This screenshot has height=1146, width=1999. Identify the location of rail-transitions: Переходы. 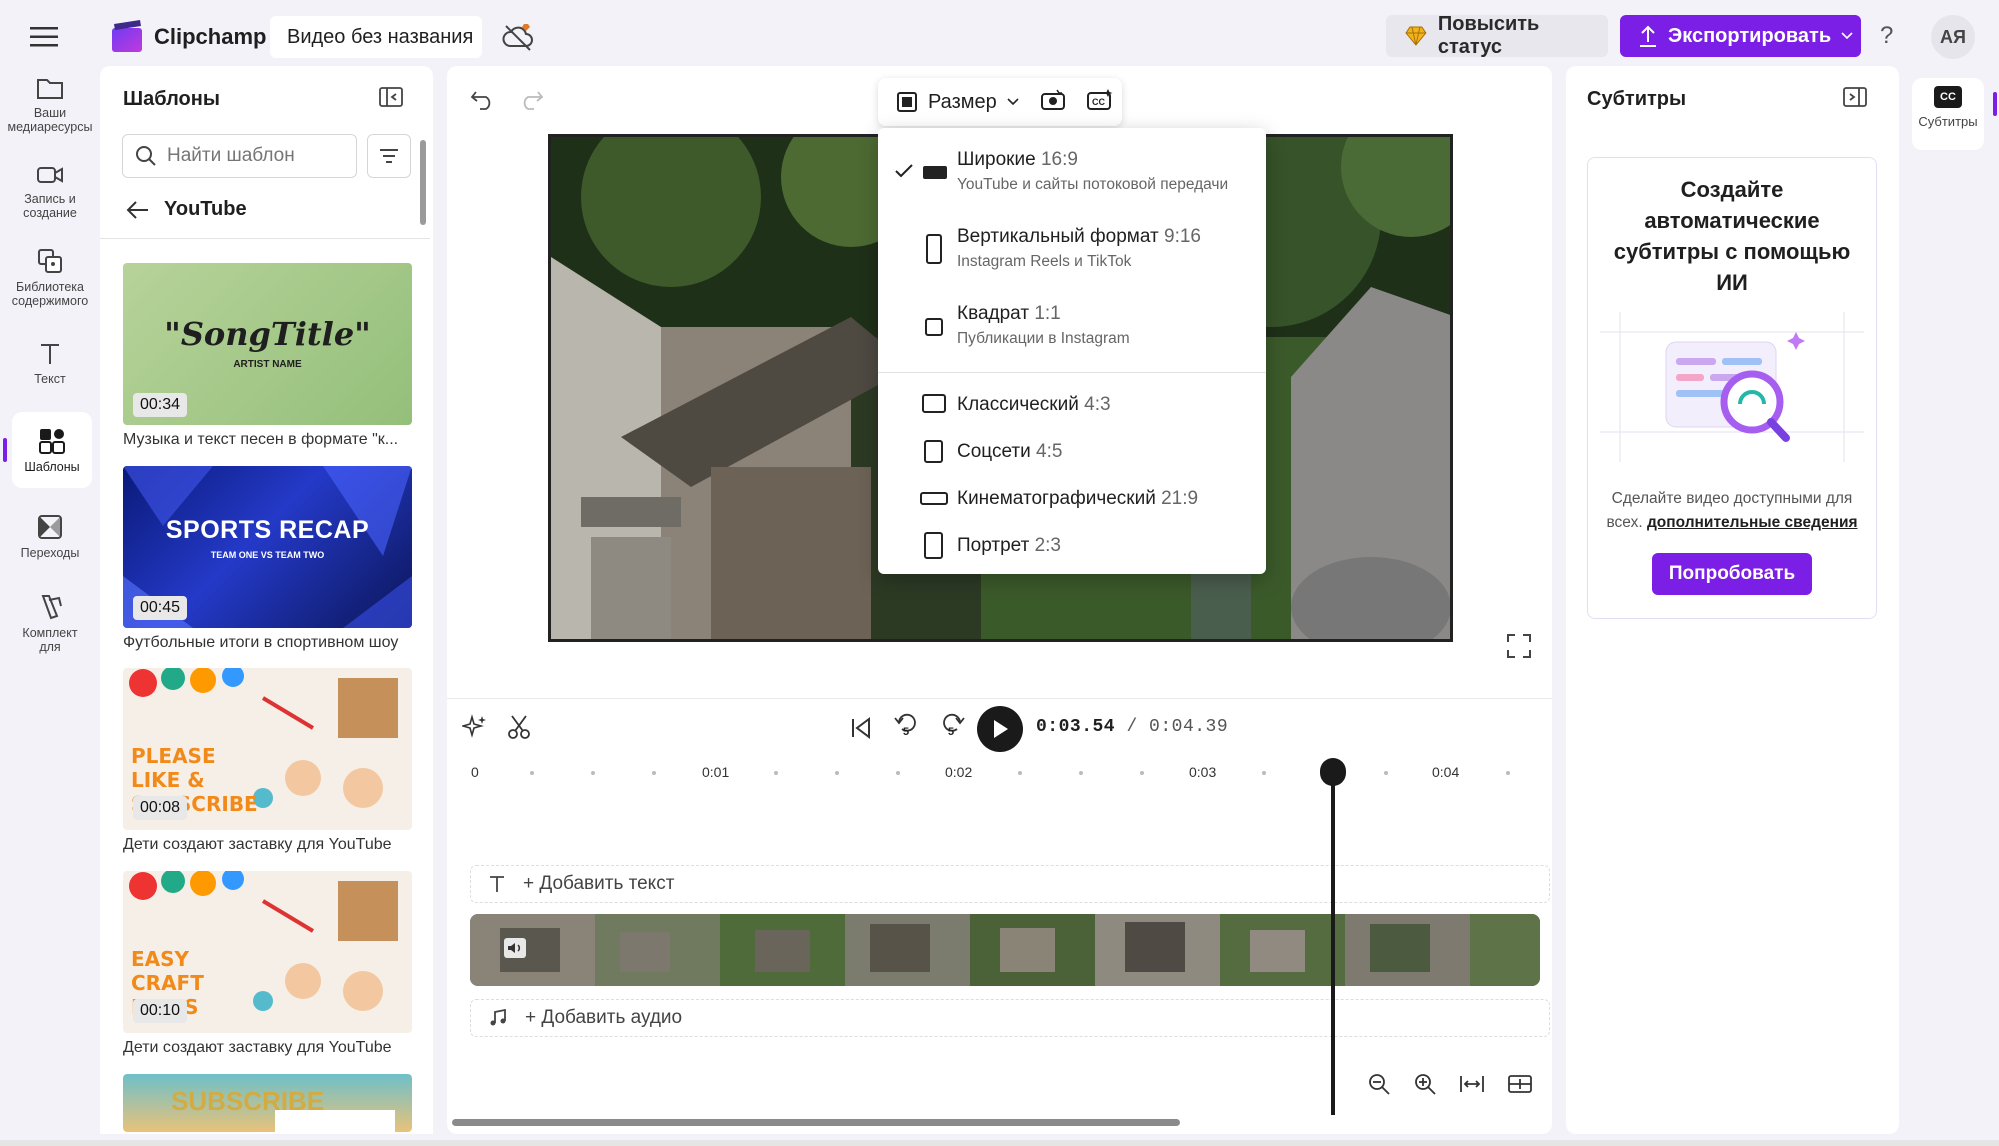
(50, 536).